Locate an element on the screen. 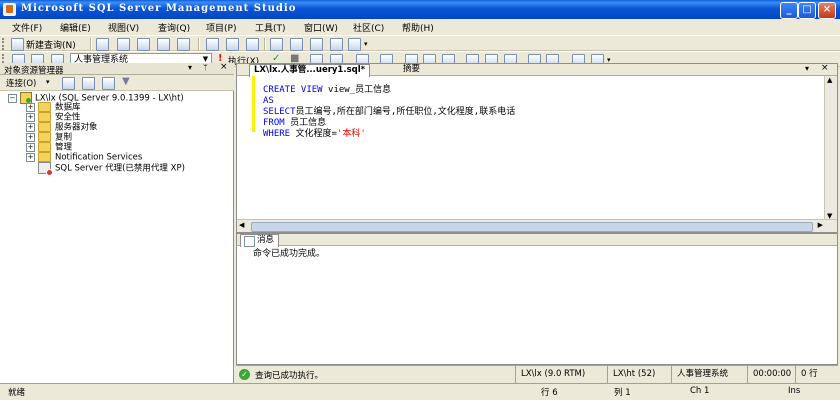  sql-keyword: AS is located at coordinates (268, 101).